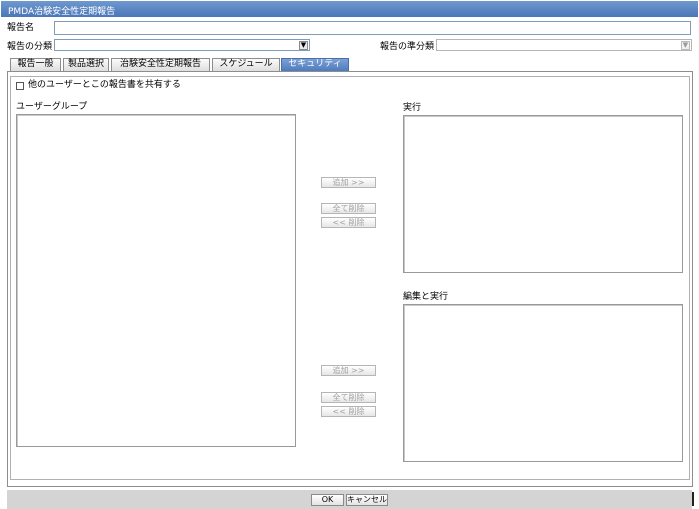 The width and height of the screenshot is (699, 509). Describe the element at coordinates (348, 208) in the screenshot. I see `remove-all-execute-button: 全て削除` at that location.